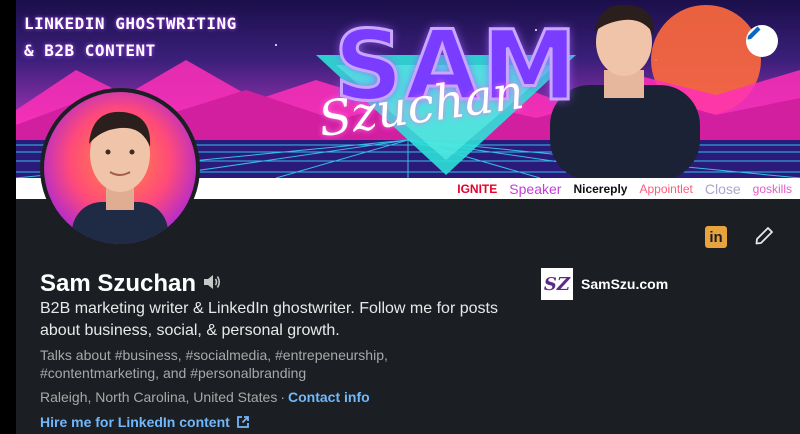  Describe the element at coordinates (120, 177) in the screenshot. I see `avatar-photo` at that location.